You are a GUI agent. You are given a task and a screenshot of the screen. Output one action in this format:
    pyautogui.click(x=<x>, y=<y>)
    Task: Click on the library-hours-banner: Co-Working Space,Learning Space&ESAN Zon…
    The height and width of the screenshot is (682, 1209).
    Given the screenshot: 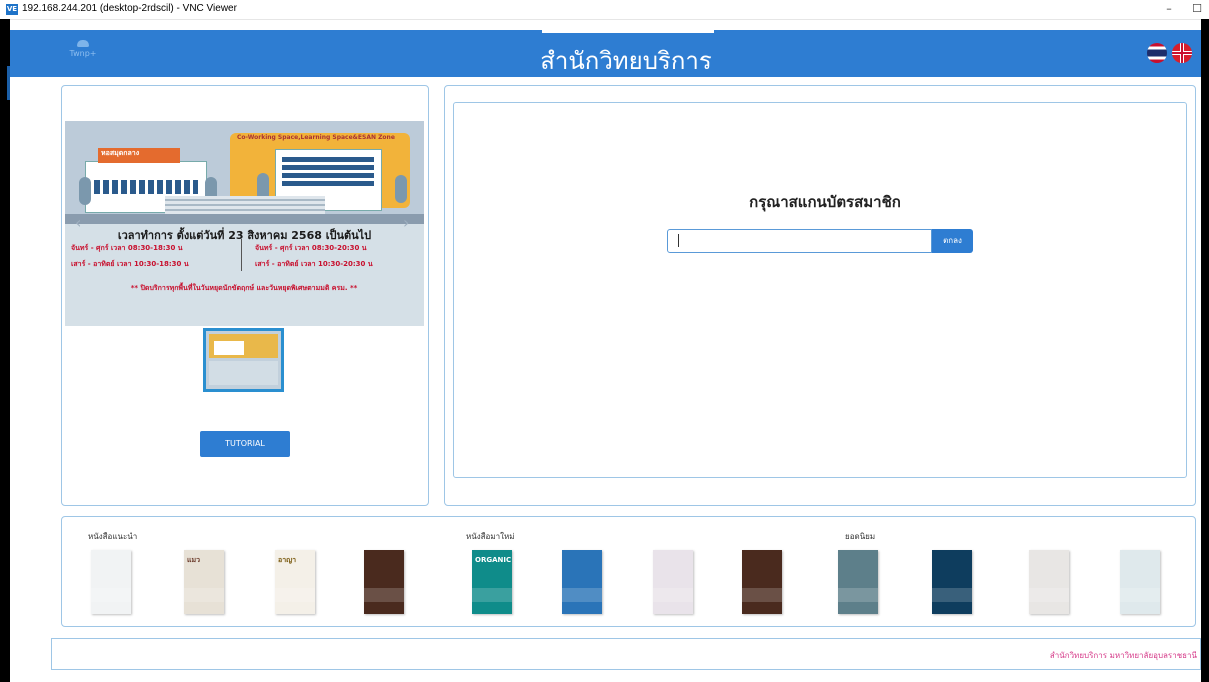 What is the action you would take?
    pyautogui.click(x=244, y=223)
    